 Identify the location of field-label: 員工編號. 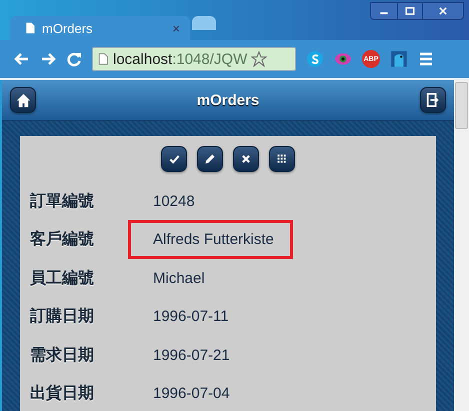
(62, 278).